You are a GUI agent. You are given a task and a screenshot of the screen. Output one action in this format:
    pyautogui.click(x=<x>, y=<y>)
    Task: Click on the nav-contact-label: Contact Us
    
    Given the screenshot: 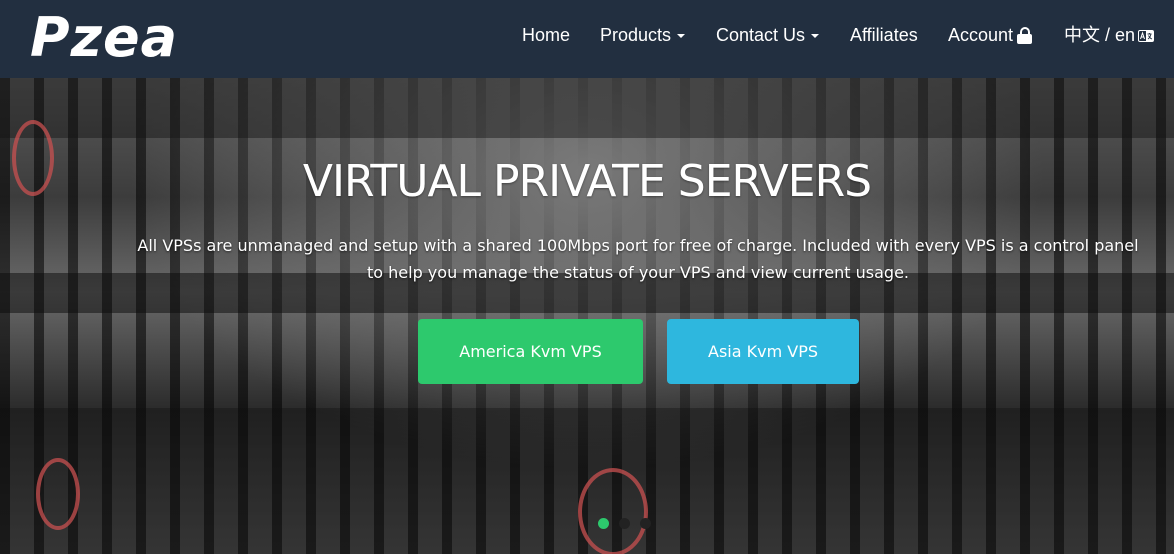 What is the action you would take?
    pyautogui.click(x=761, y=35)
    